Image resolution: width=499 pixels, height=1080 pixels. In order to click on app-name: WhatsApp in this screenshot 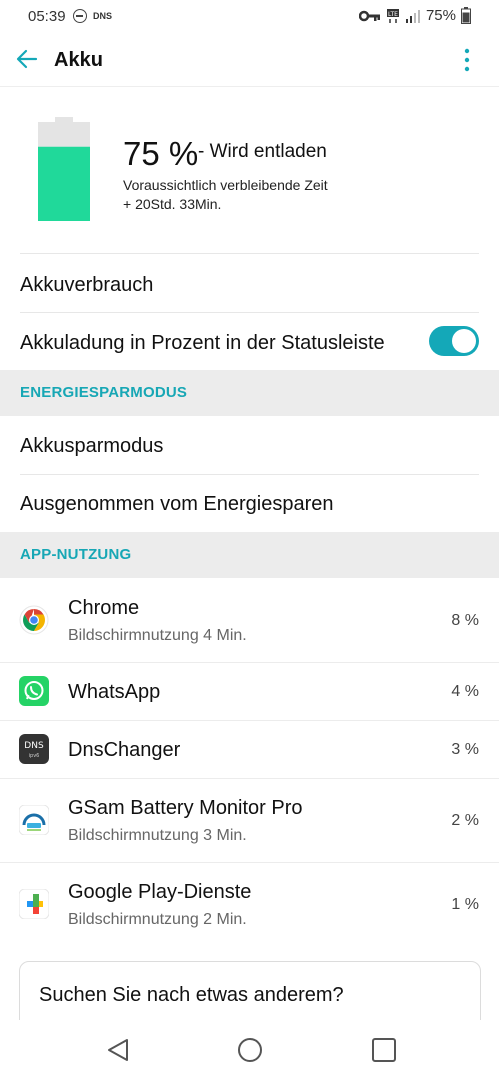, I will do `click(114, 692)`.